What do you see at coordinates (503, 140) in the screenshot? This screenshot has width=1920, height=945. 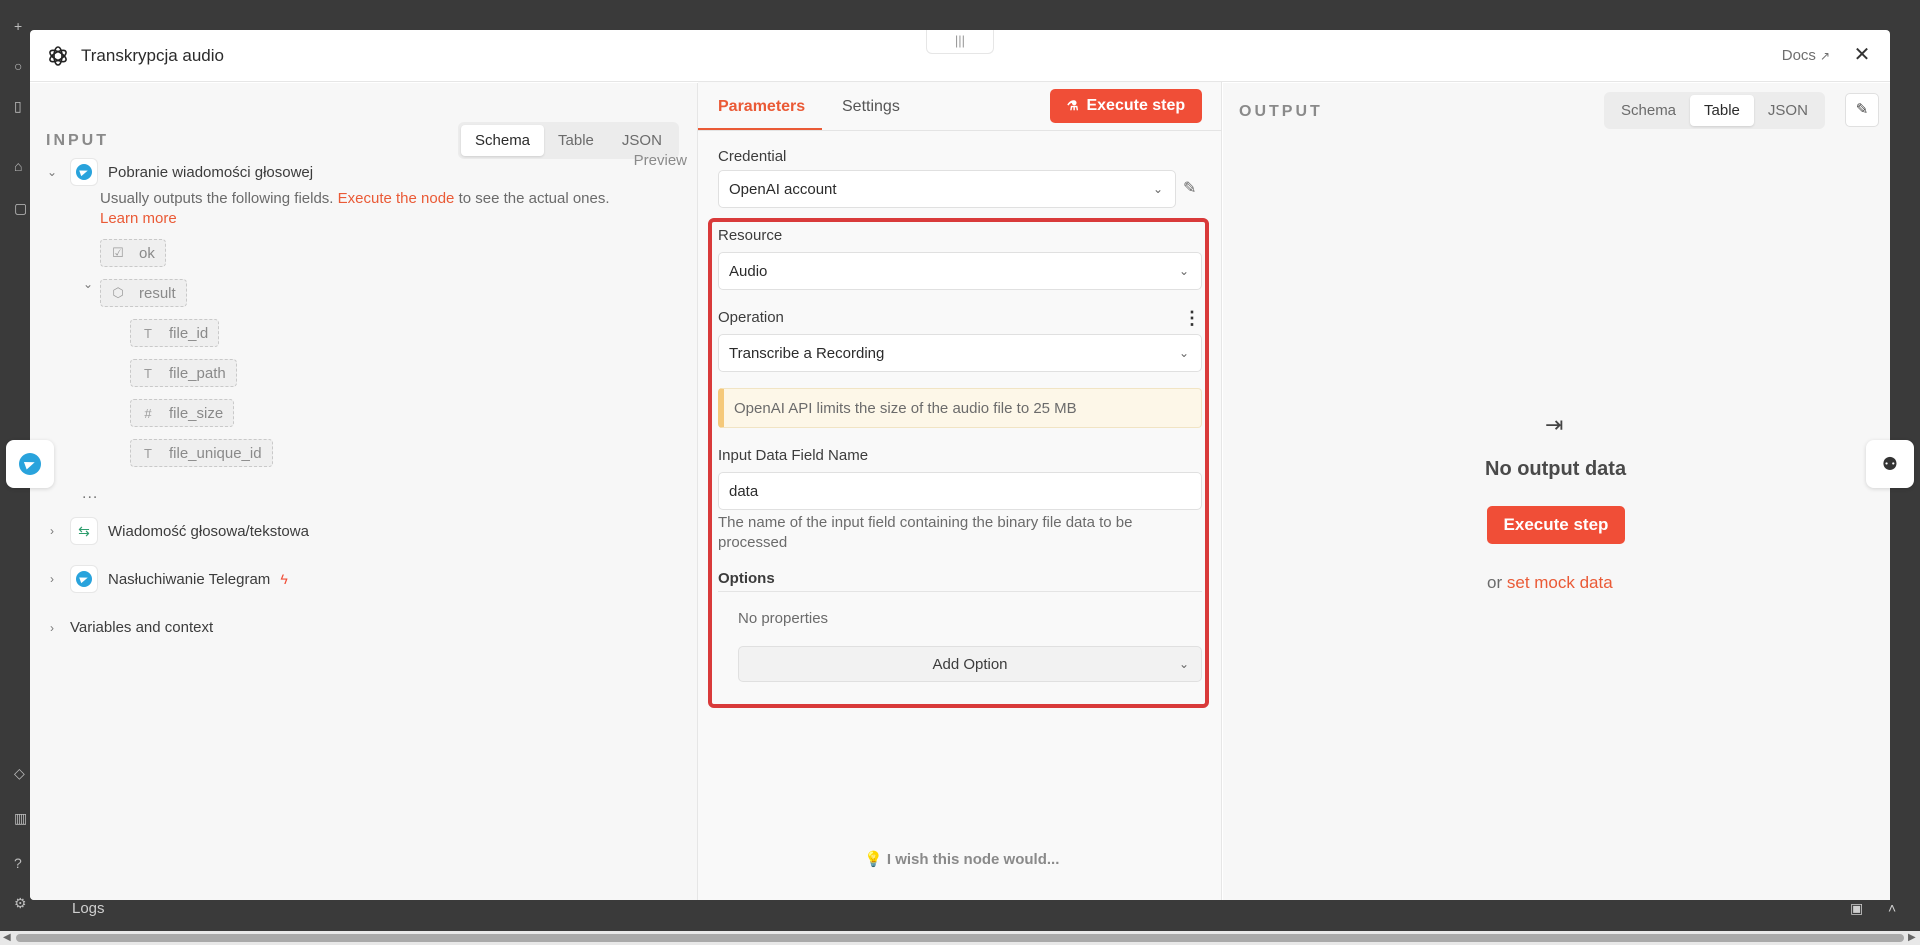 I see `input-view-schema: Schema` at bounding box center [503, 140].